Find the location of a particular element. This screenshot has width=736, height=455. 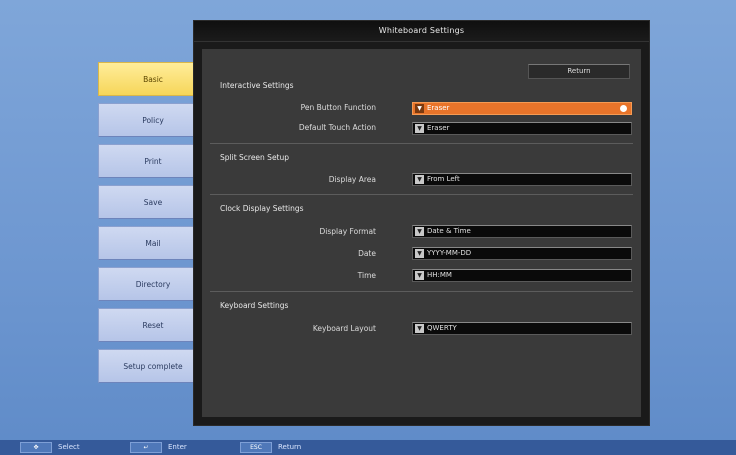

tab-label: Print is located at coordinates (153, 161).